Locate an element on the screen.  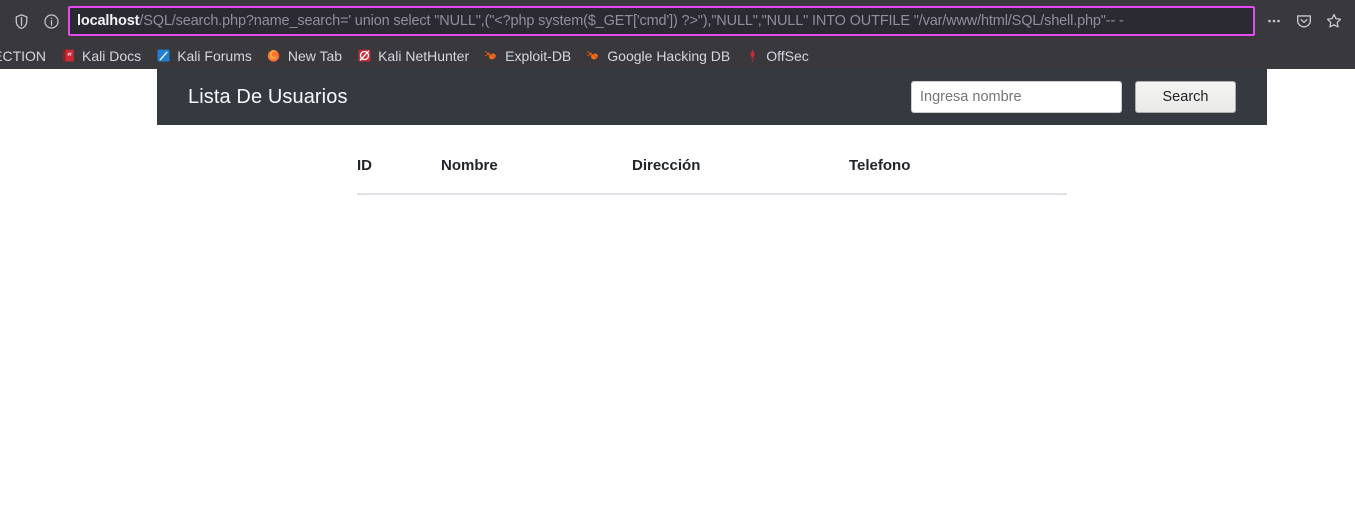
bookmark-offsec: OffSec is located at coordinates (776, 56).